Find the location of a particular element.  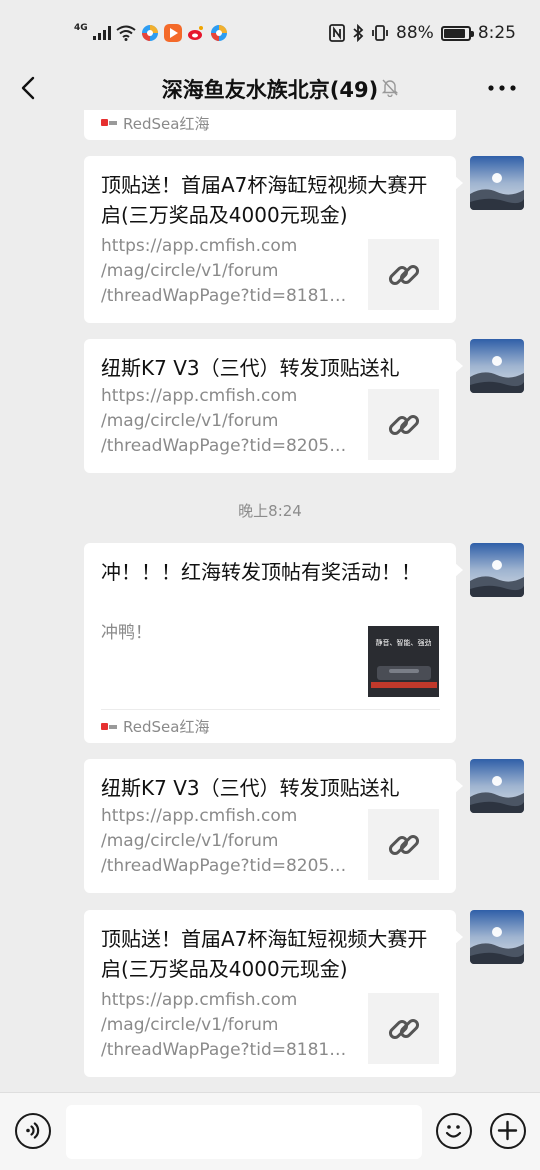

wifi-icon is located at coordinates (126, 33).